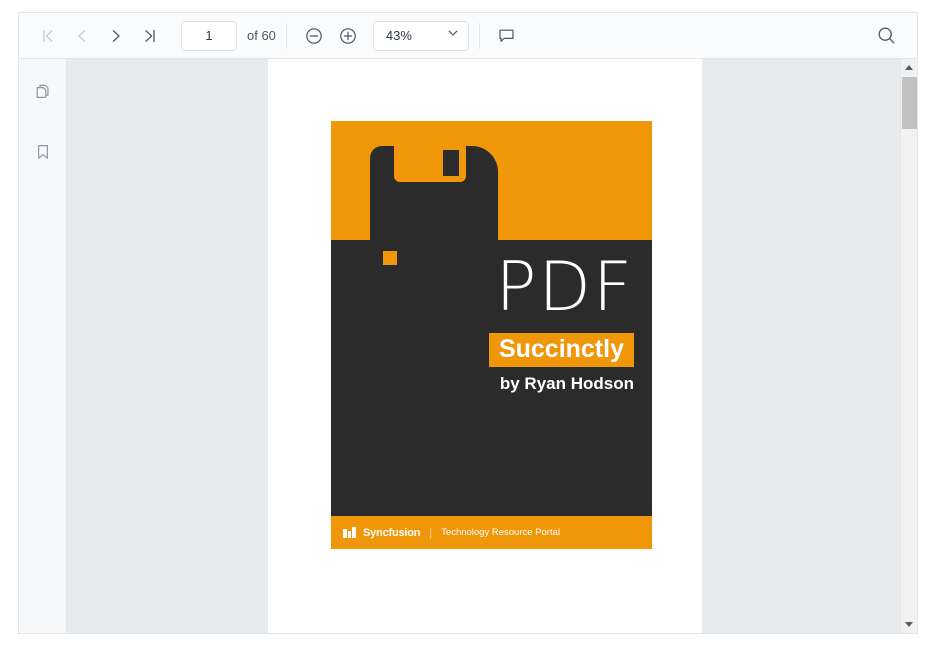 The image size is (936, 652). Describe the element at coordinates (392, 532) in the screenshot. I see `brand-name: Syncfusion` at that location.